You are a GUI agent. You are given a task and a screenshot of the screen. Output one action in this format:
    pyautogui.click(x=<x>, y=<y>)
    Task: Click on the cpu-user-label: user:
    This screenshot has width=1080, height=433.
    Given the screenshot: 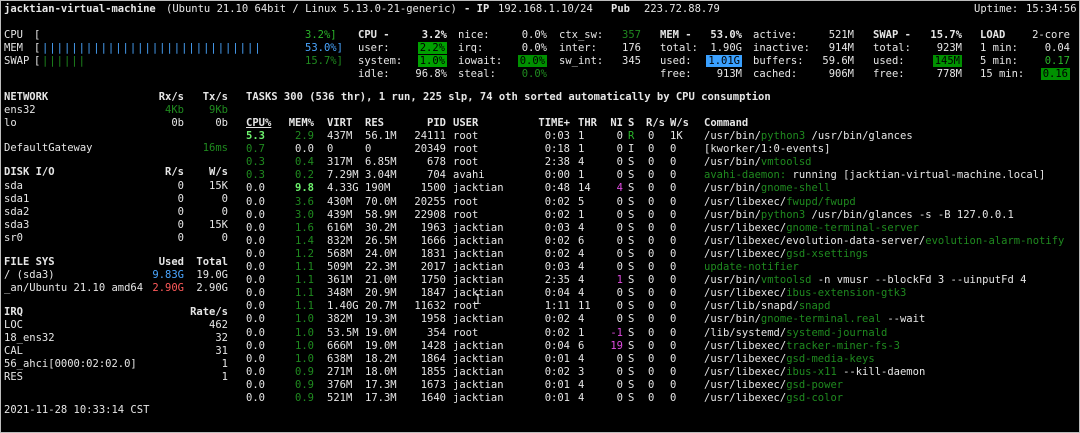 What is the action you would take?
    pyautogui.click(x=374, y=48)
    